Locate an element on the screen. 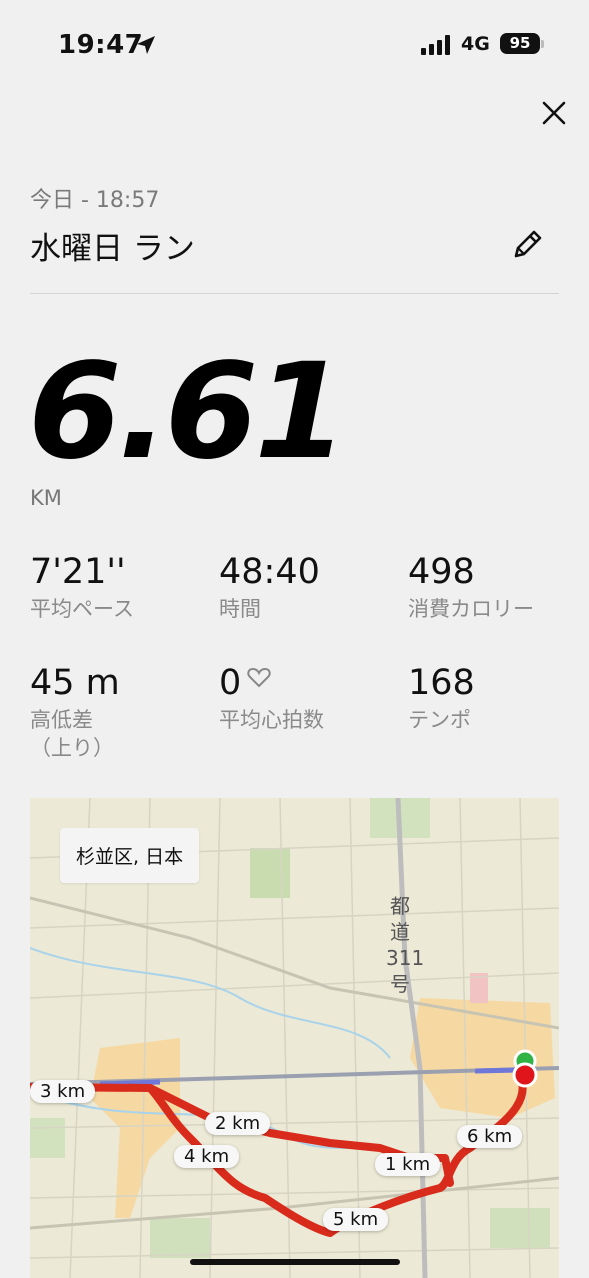 This screenshot has width=589, height=1278. status-bar: 19:47 4G 95 is located at coordinates (294, 45).